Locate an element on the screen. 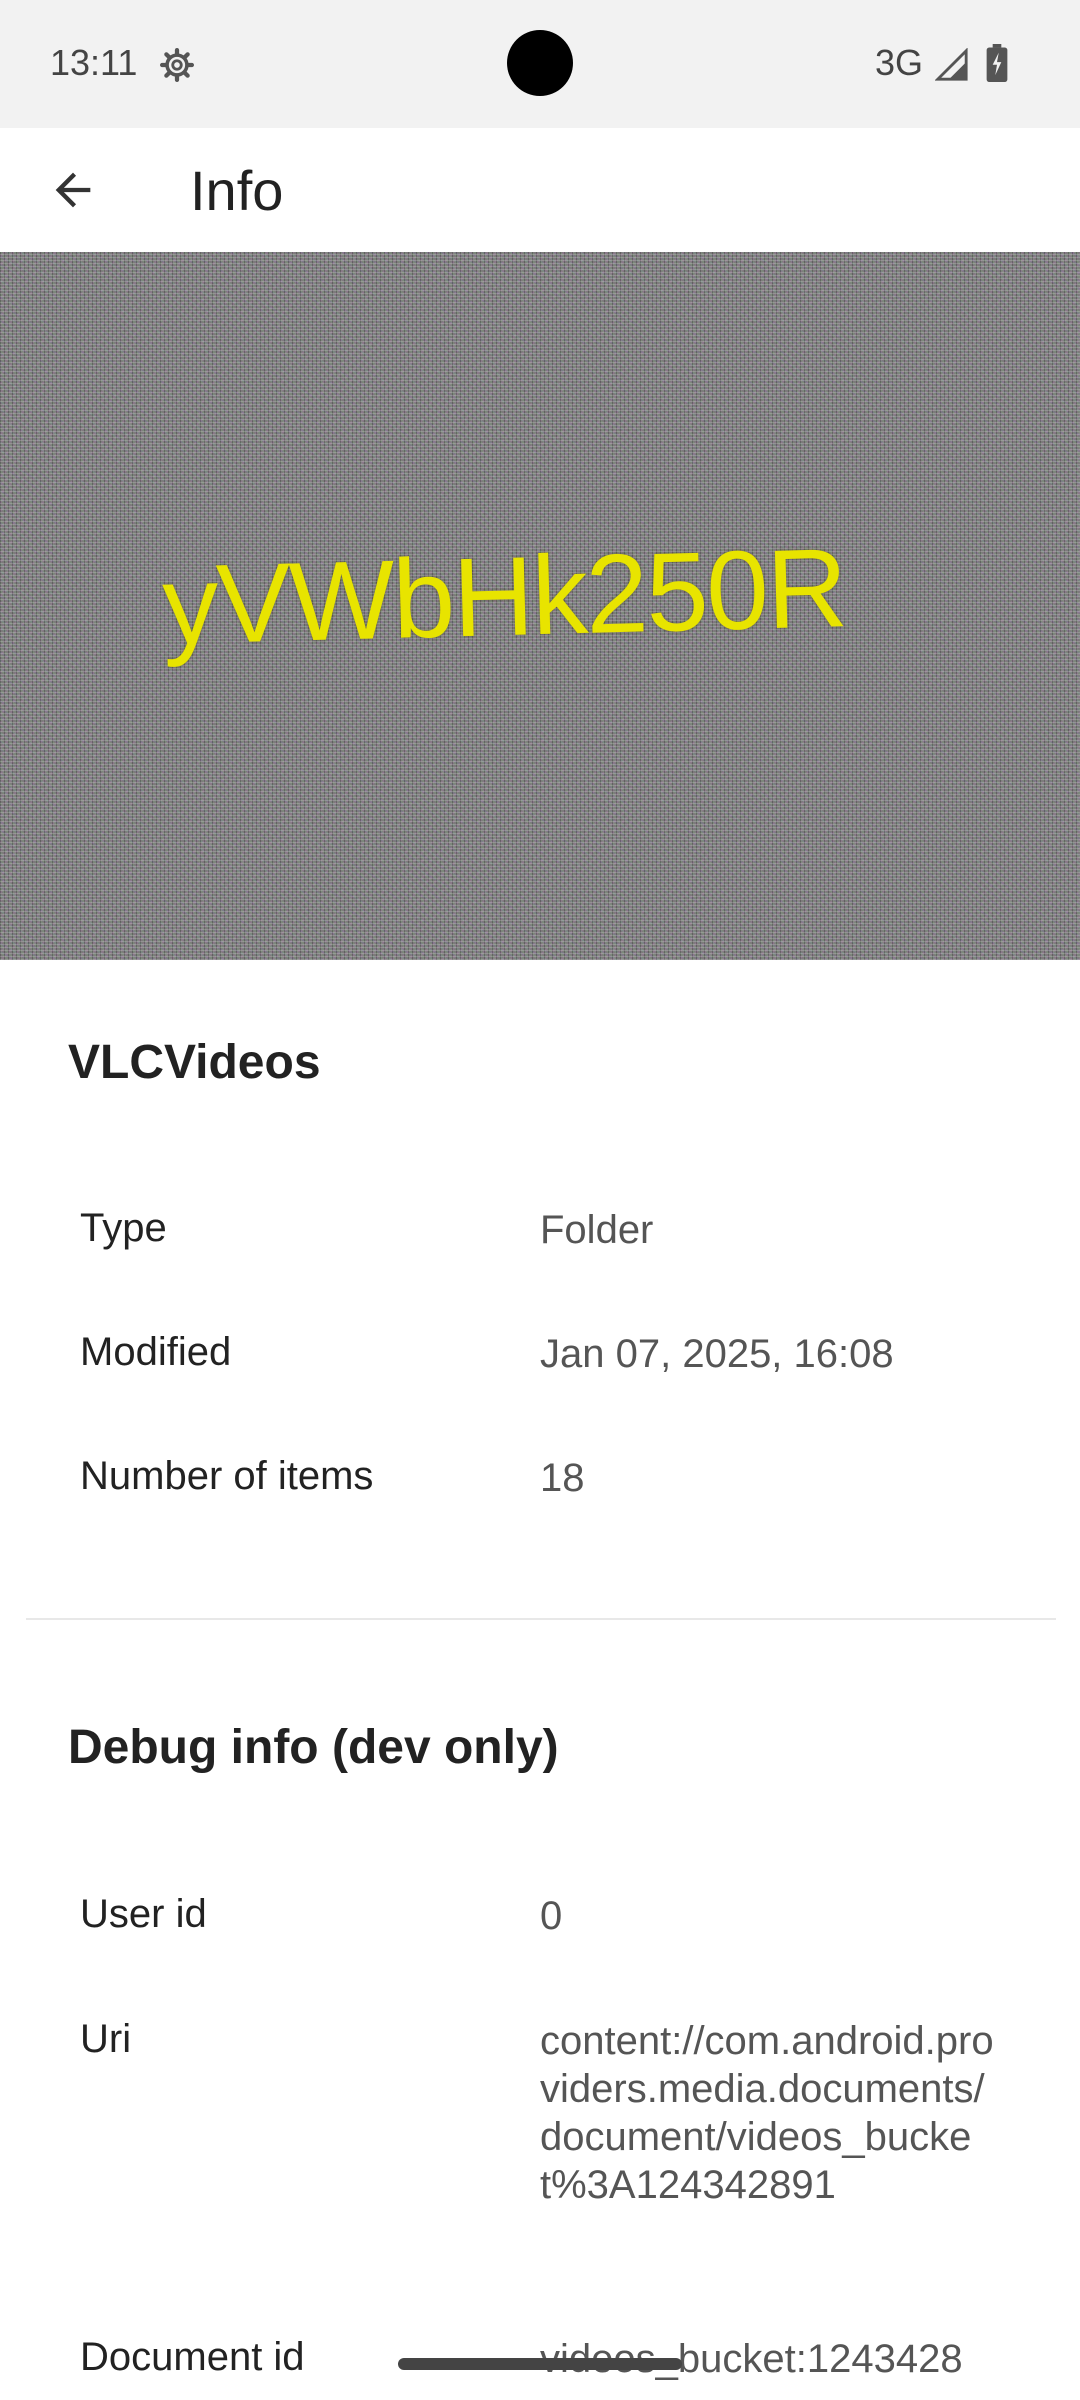 The image size is (1080, 2400). info-value: 18 is located at coordinates (562, 1478).